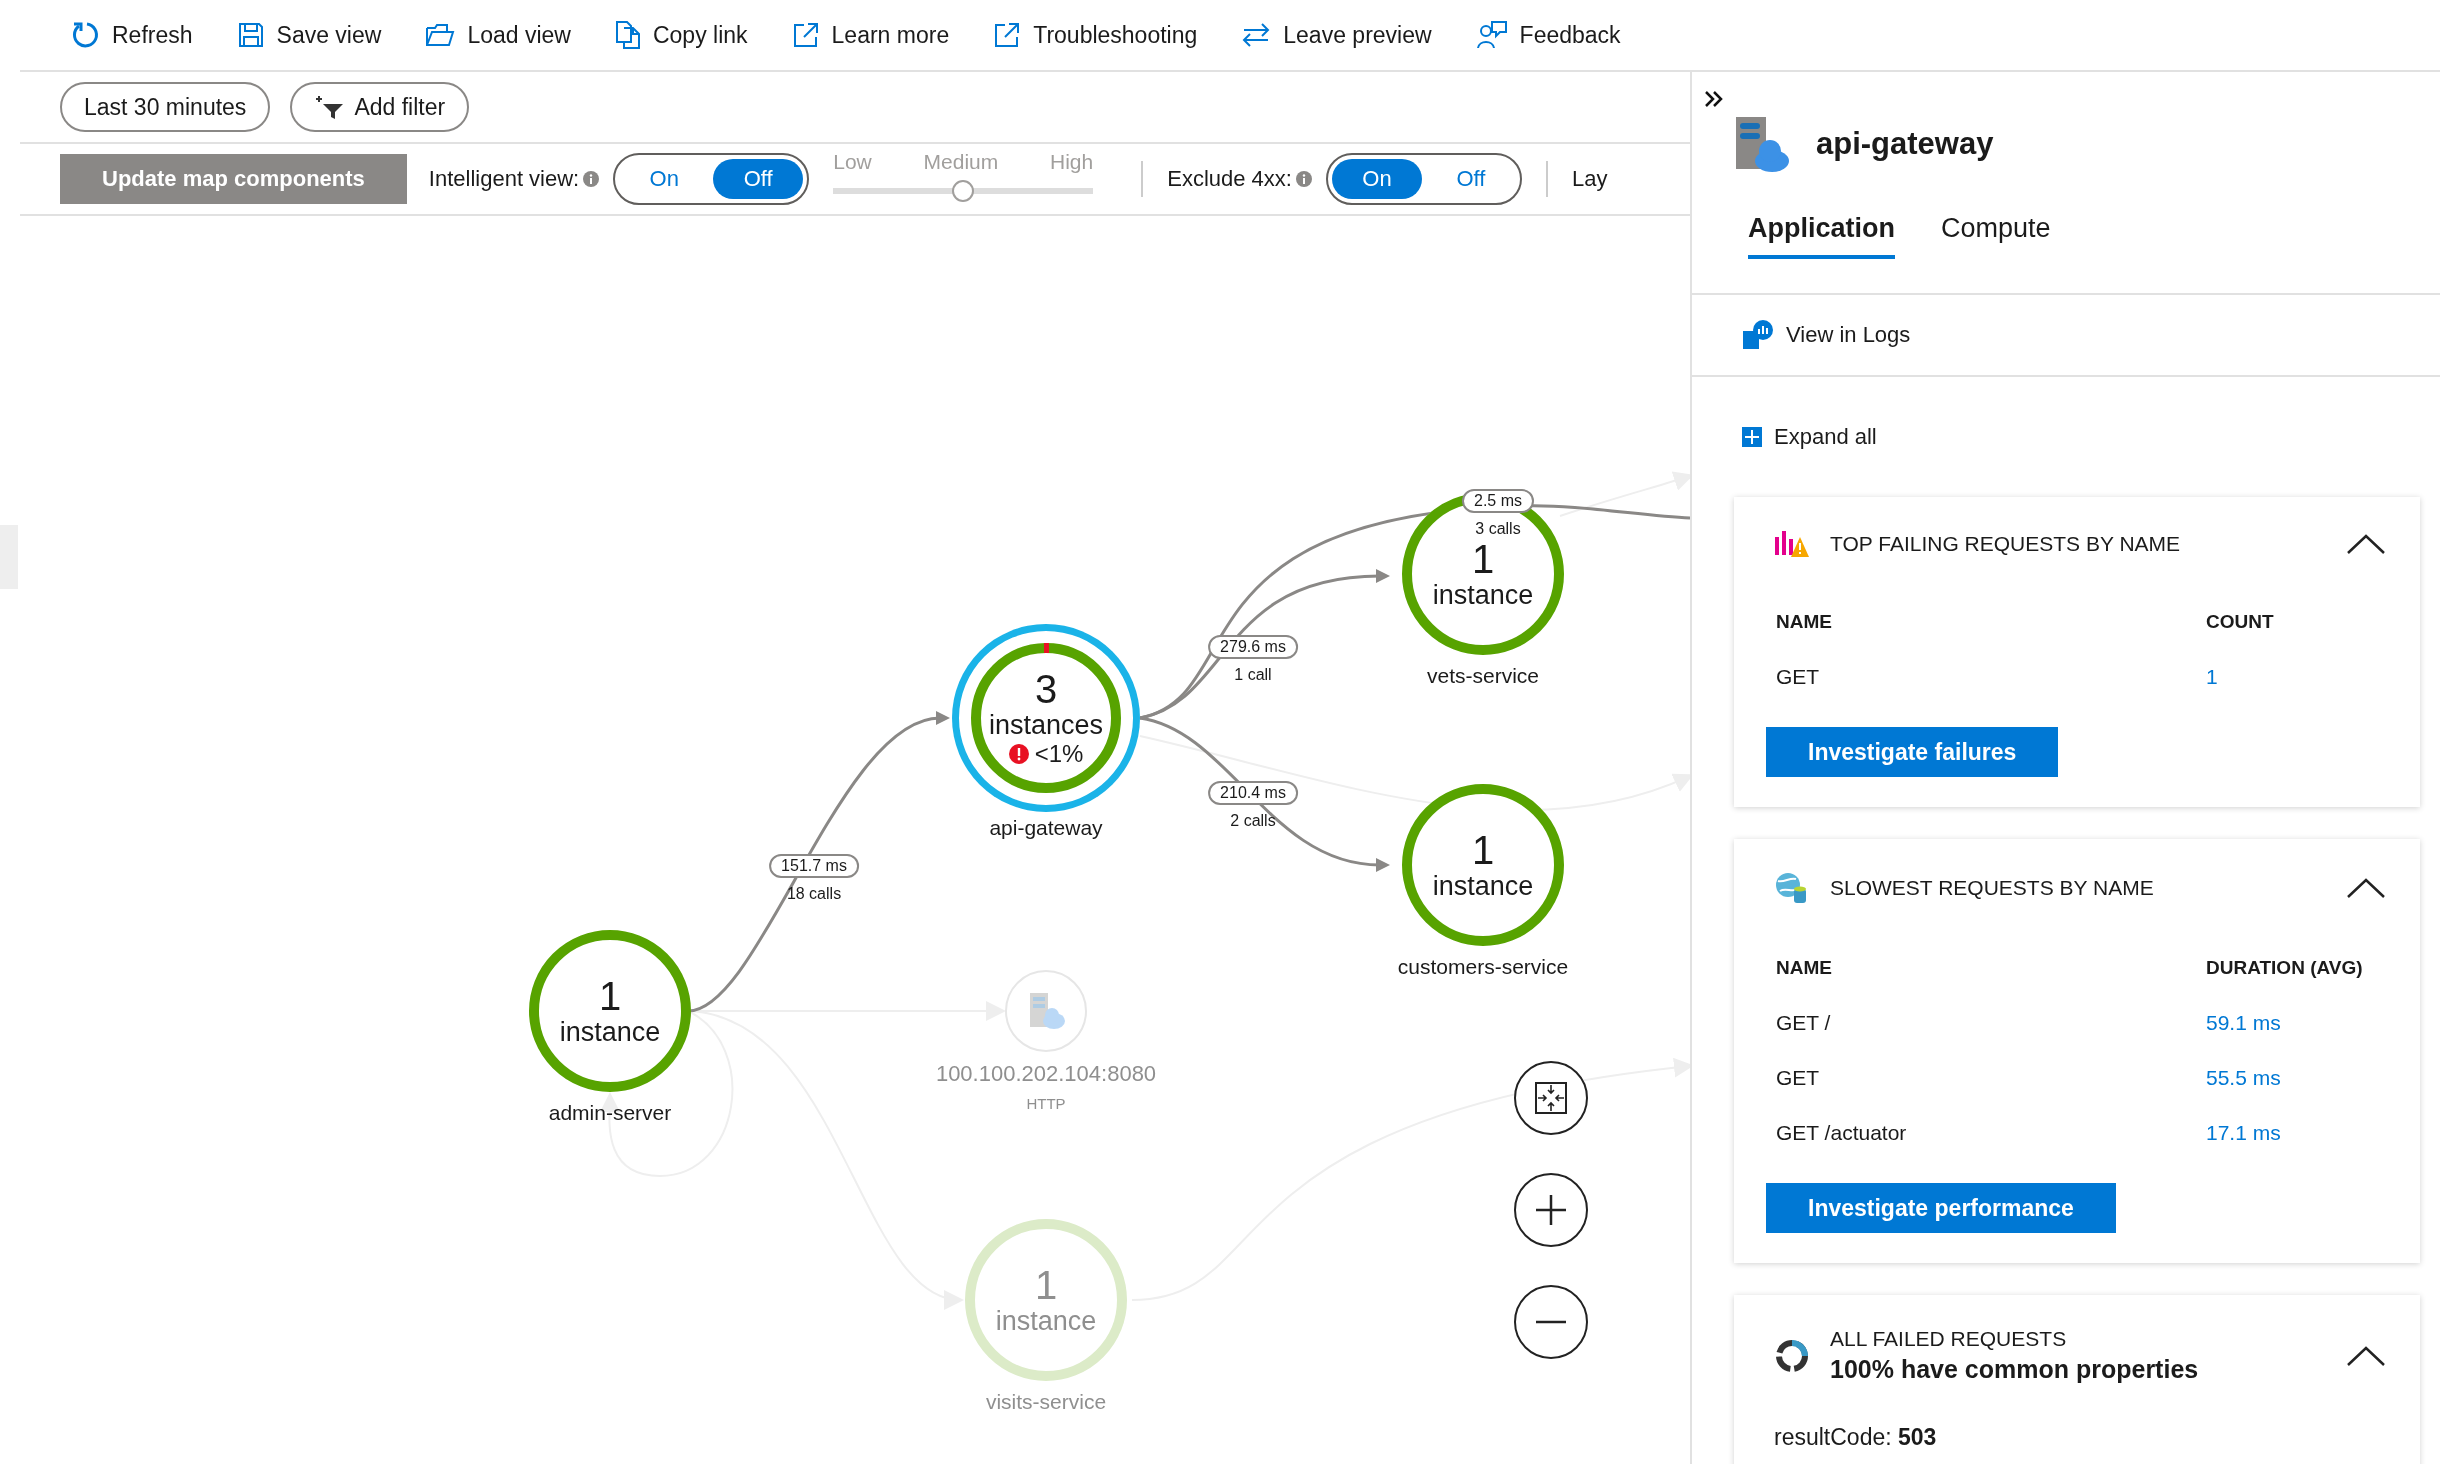 This screenshot has width=2440, height=1464. I want to click on panel-tab: Compute, so click(1996, 236).